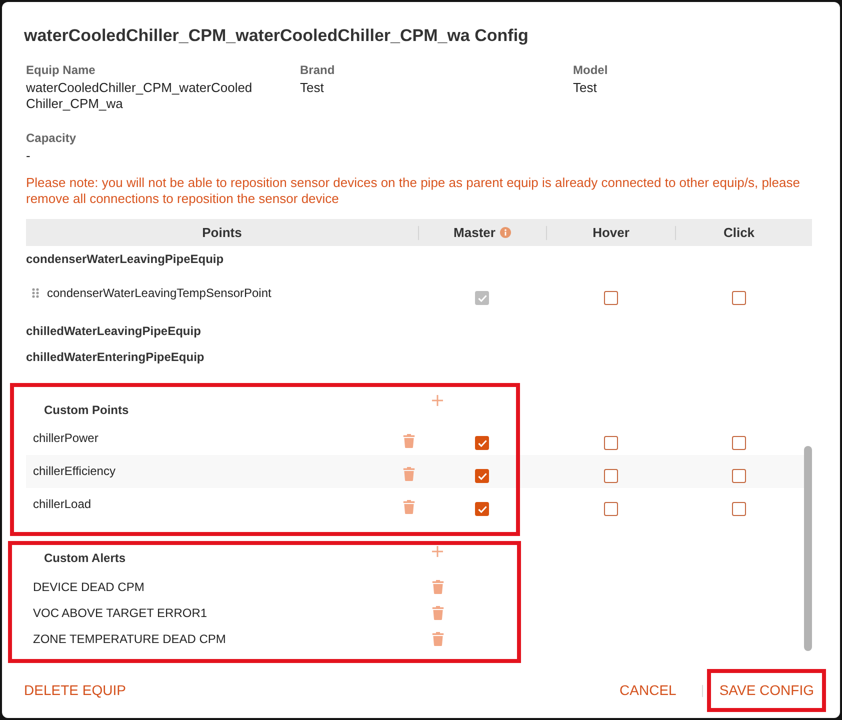 This screenshot has width=842, height=720. Describe the element at coordinates (318, 70) in the screenshot. I see `field-label: Brand` at that location.